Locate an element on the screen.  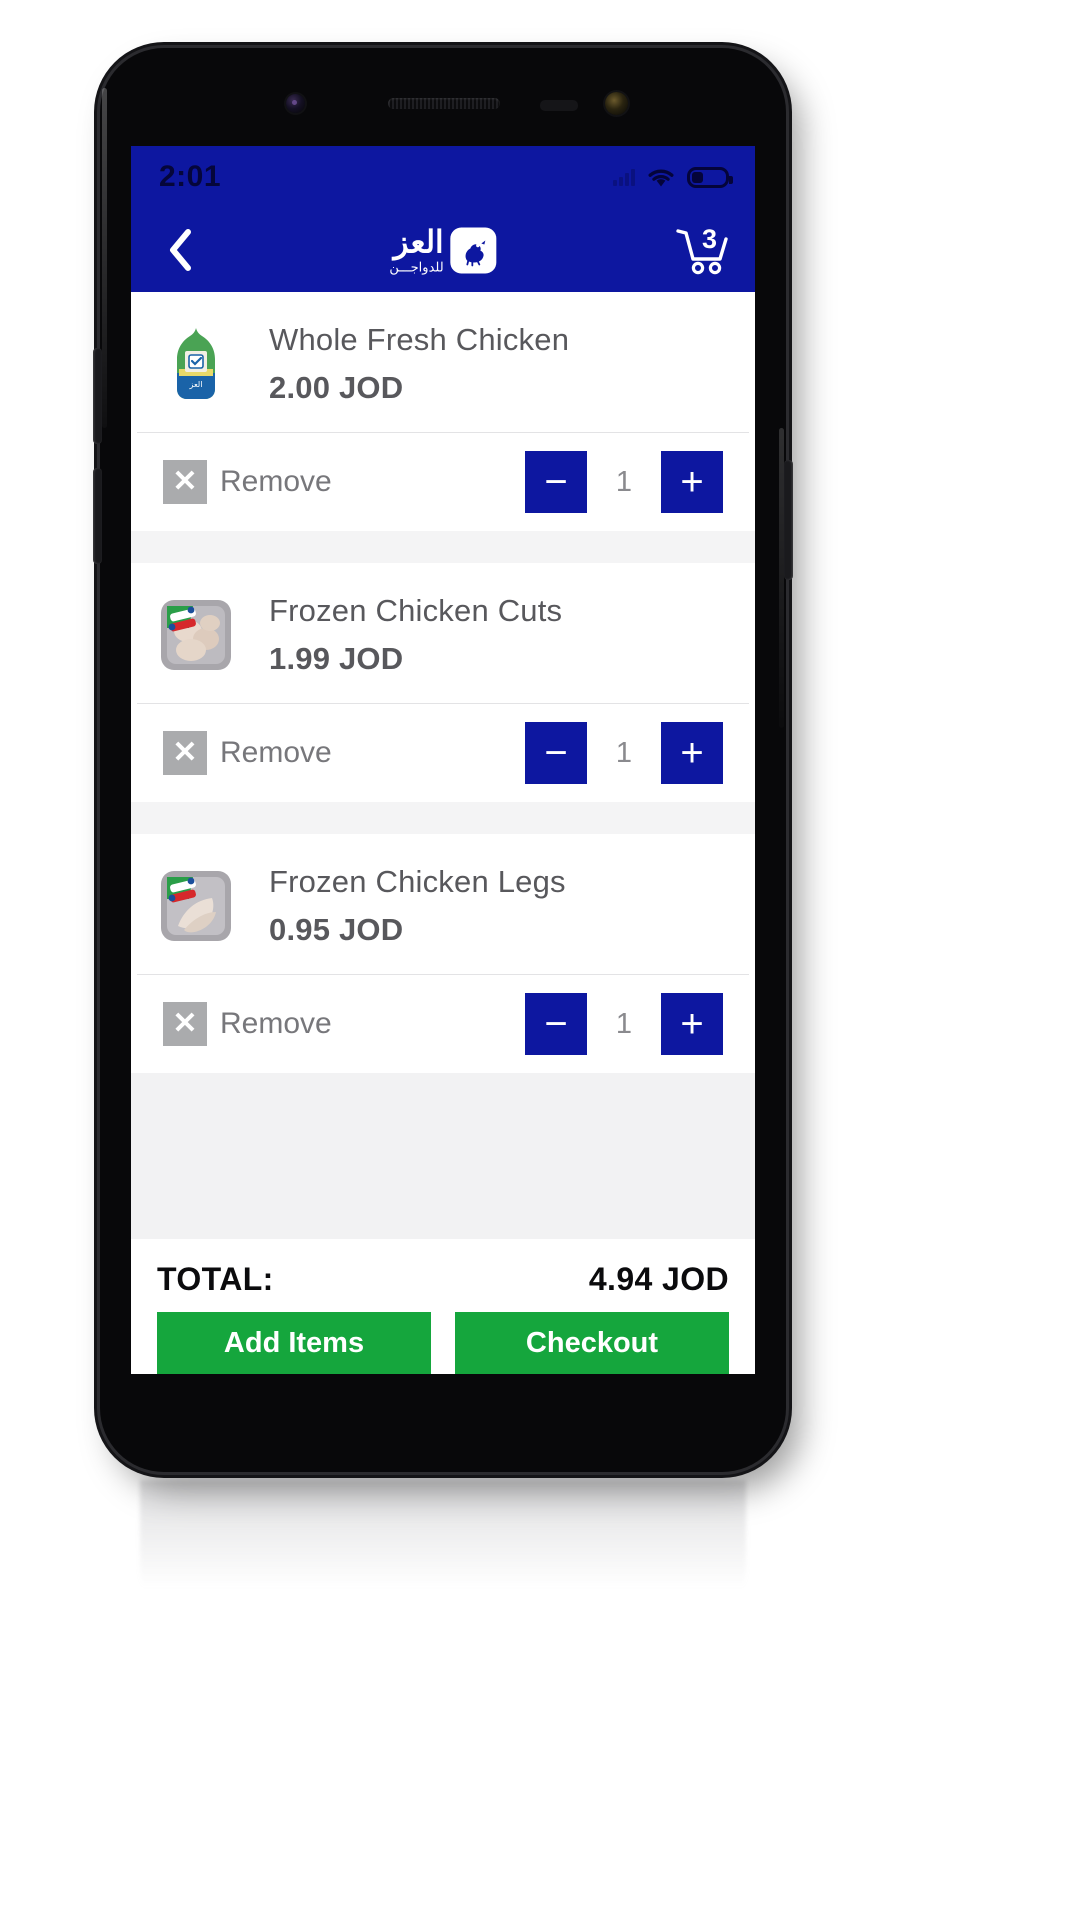
app-bar: العز للدواجـــن 3 is located at coordinates (443, 250).